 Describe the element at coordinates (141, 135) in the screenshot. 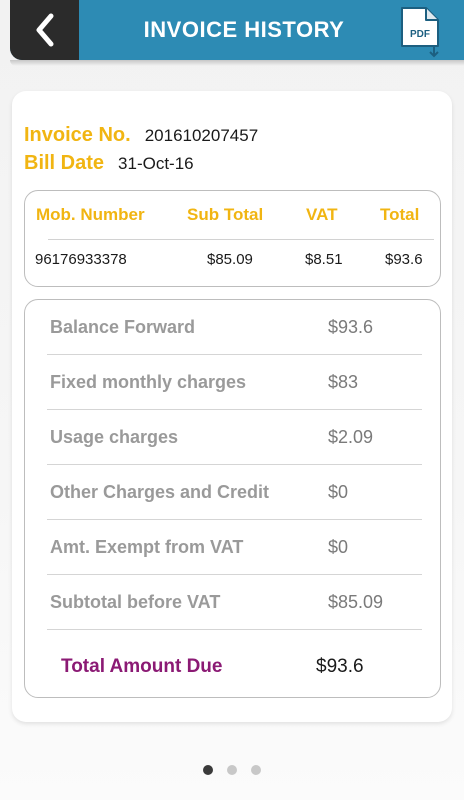

I see `invoice-number-line: Invoice No. 201610207457` at that location.